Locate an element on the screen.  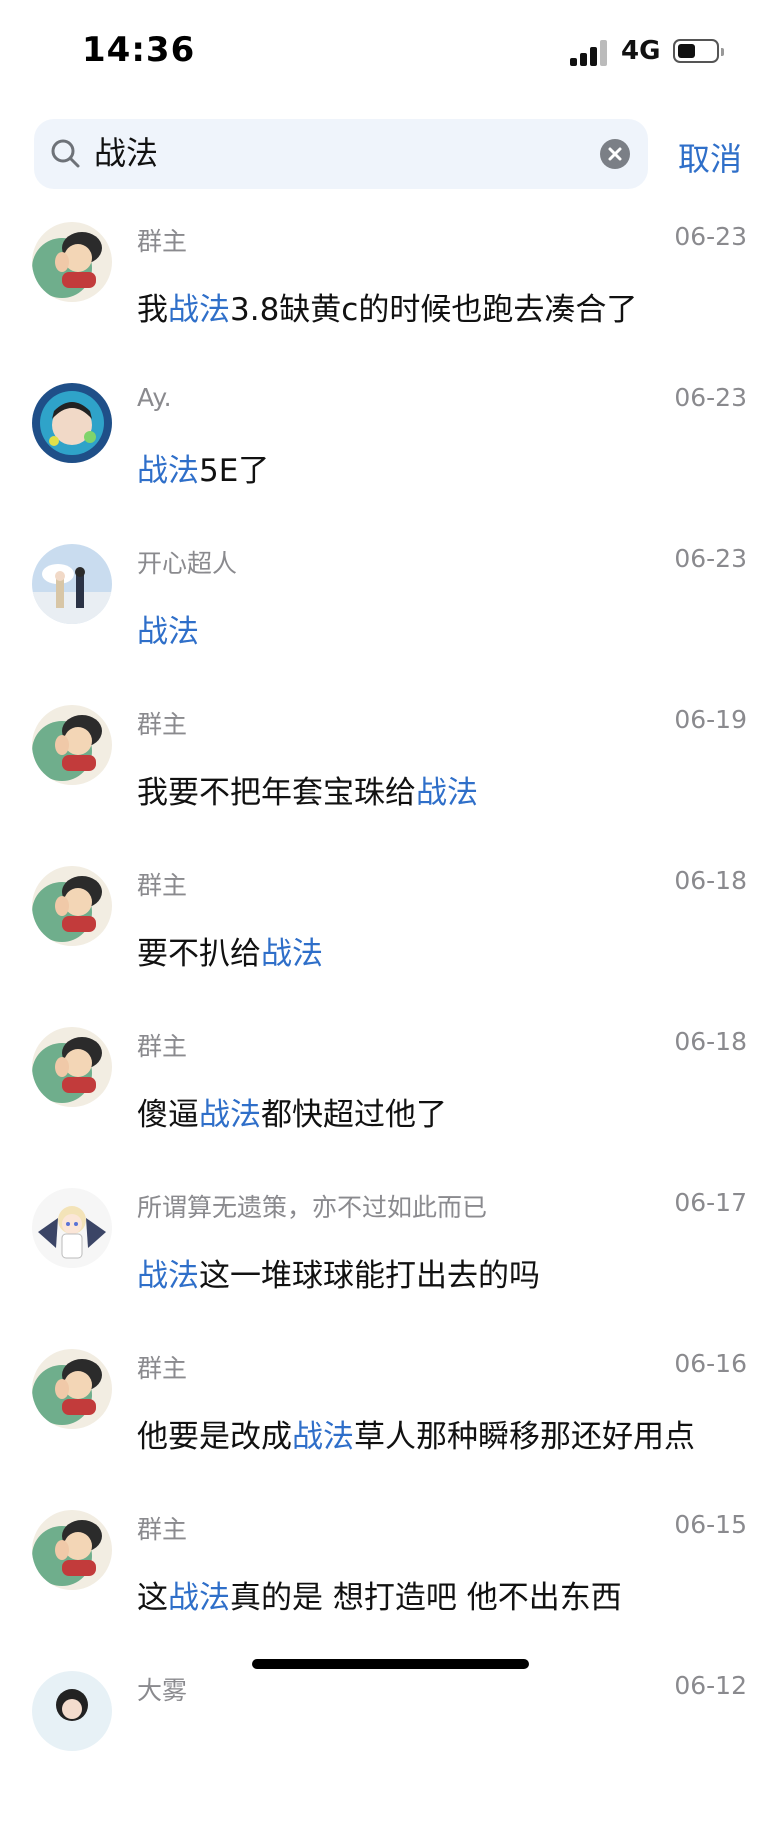
message-preview: 傻逼战法都快超过他了 is located at coordinates (292, 1111).